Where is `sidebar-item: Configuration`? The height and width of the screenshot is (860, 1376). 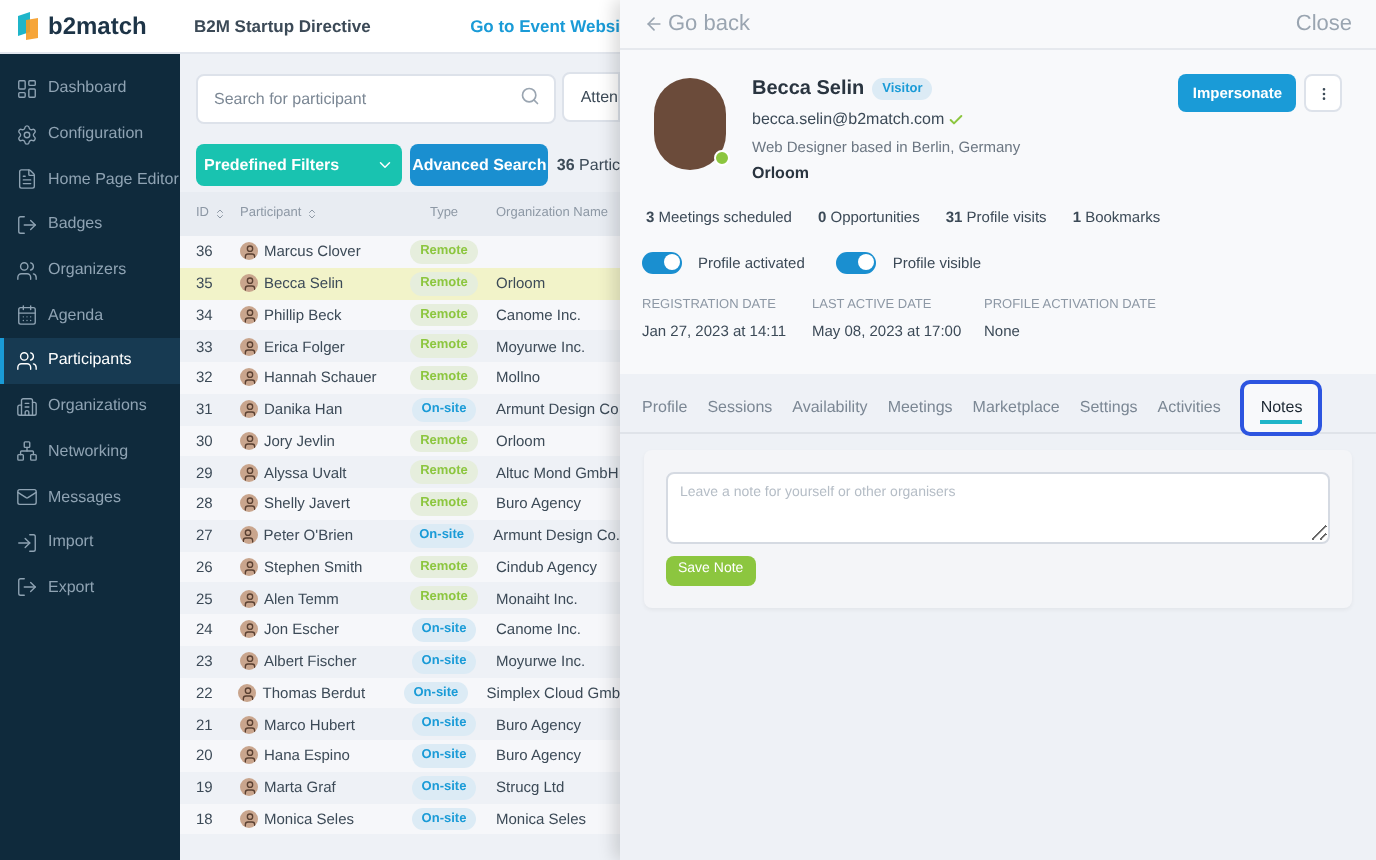 sidebar-item: Configuration is located at coordinates (90, 134).